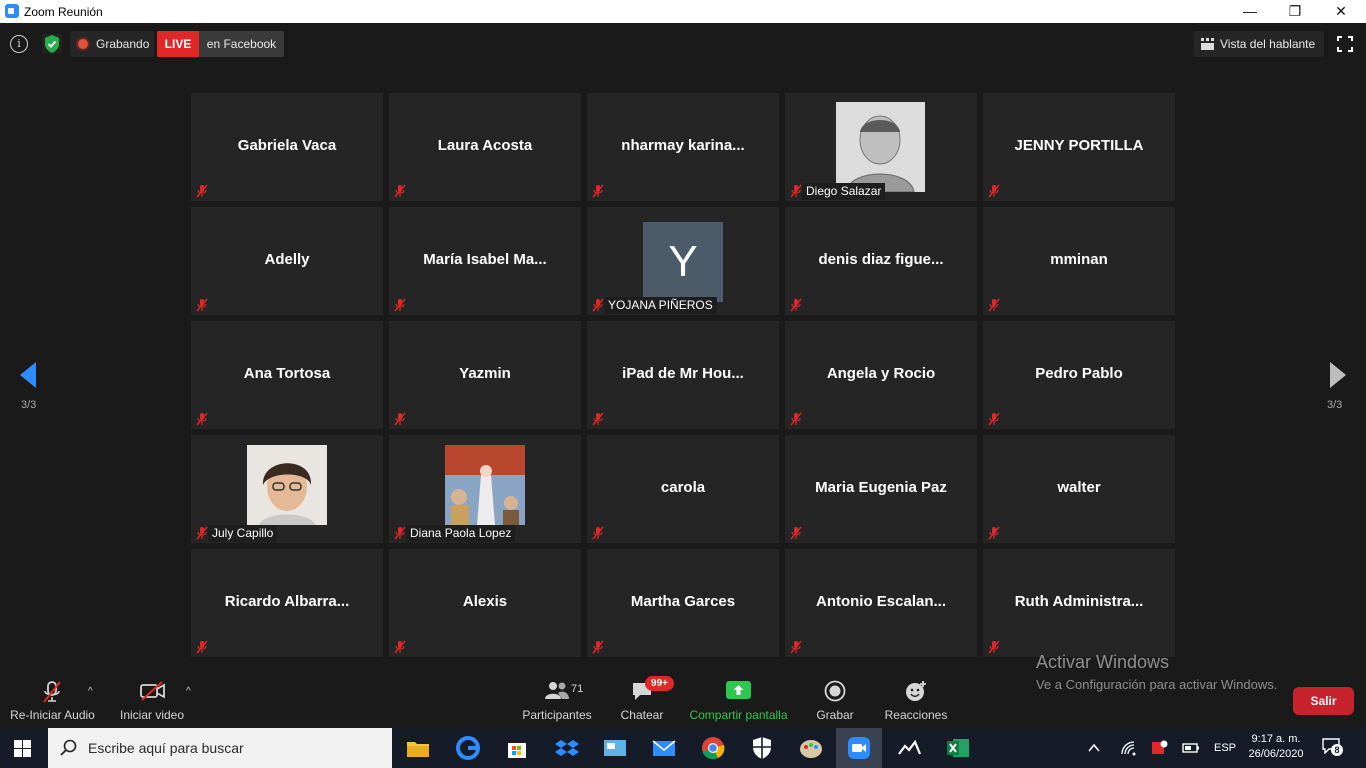 This screenshot has width=1366, height=768. I want to click on live-destination: en Facebook, so click(241, 44).